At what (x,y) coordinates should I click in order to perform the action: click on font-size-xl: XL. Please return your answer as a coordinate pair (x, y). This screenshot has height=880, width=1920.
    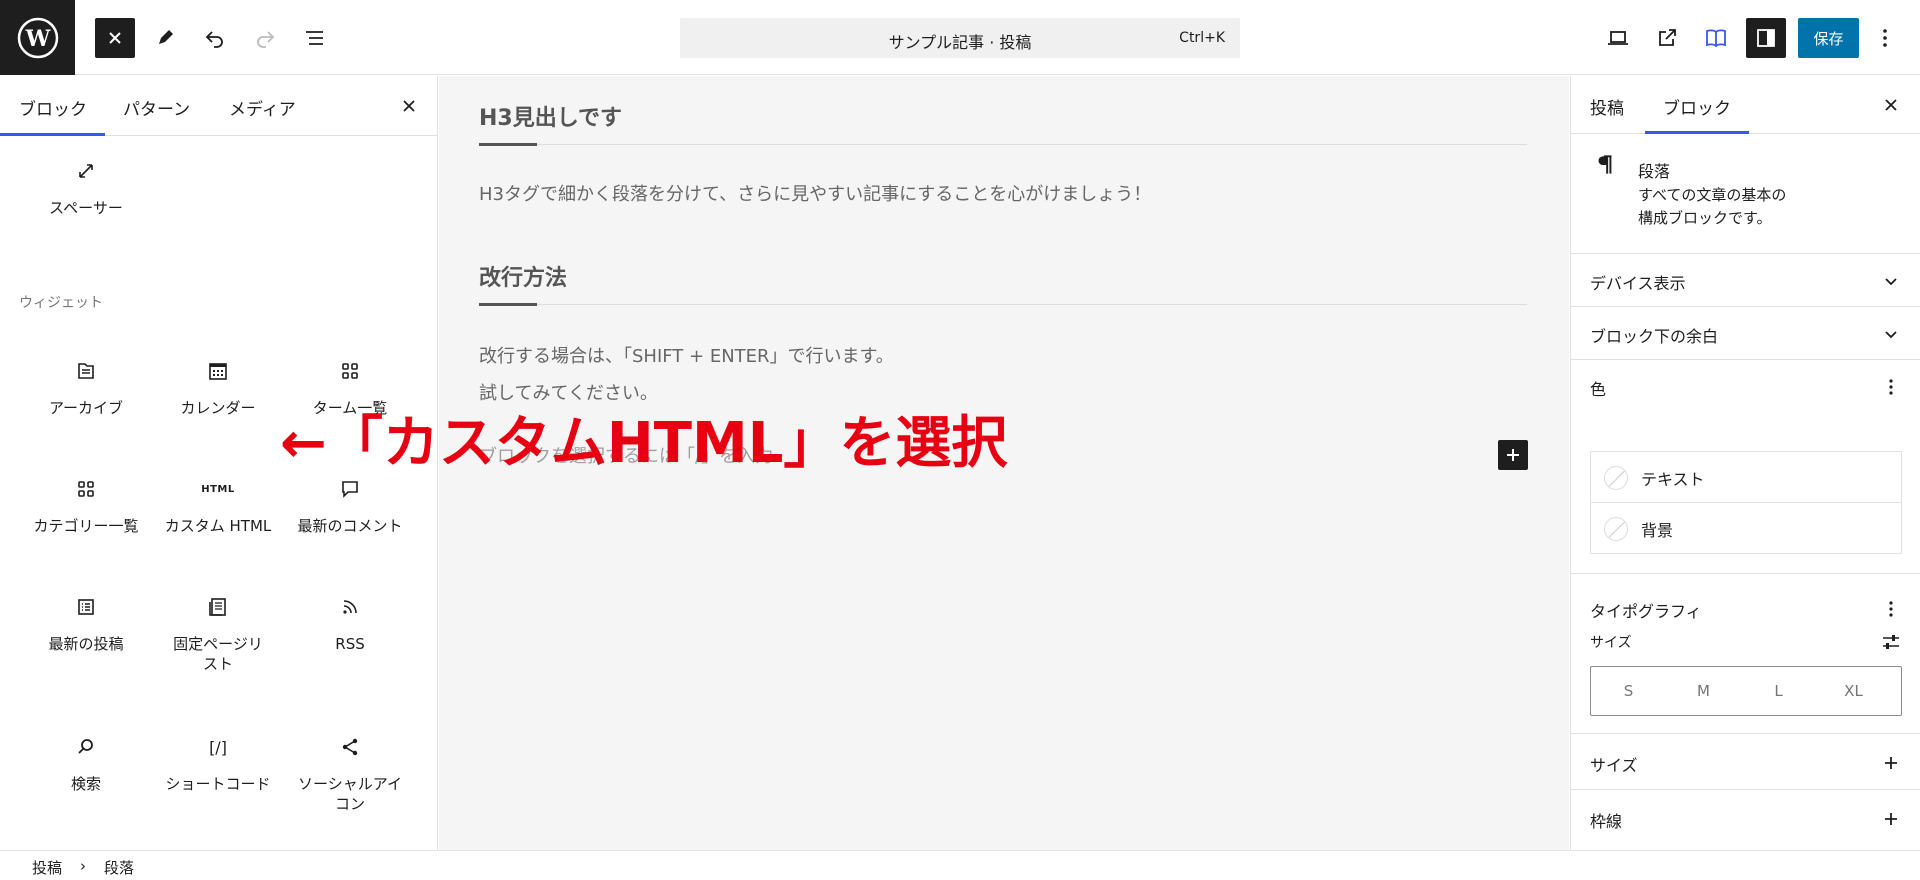
    Looking at the image, I should click on (1853, 691).